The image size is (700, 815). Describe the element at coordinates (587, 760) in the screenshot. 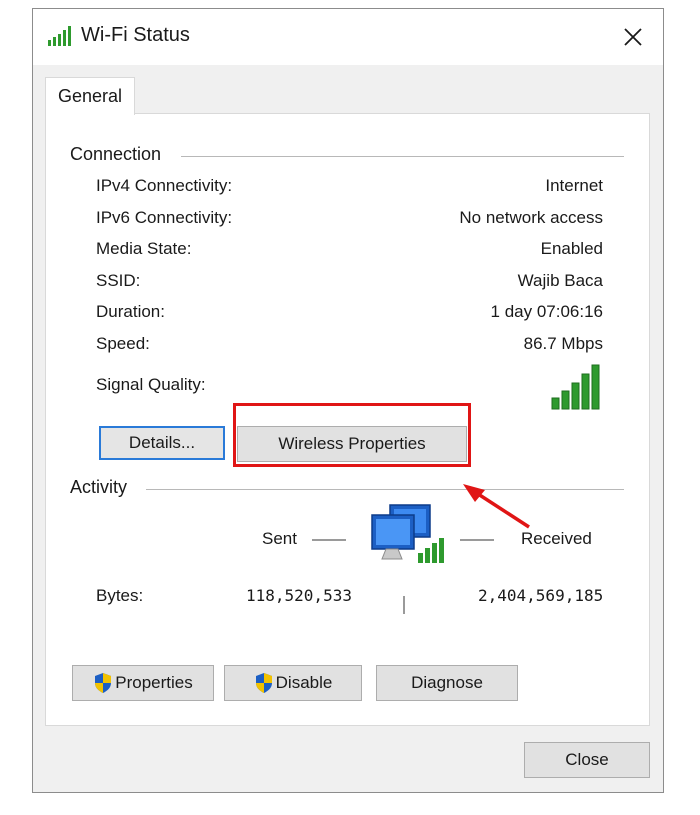

I see `close-button: Close` at that location.